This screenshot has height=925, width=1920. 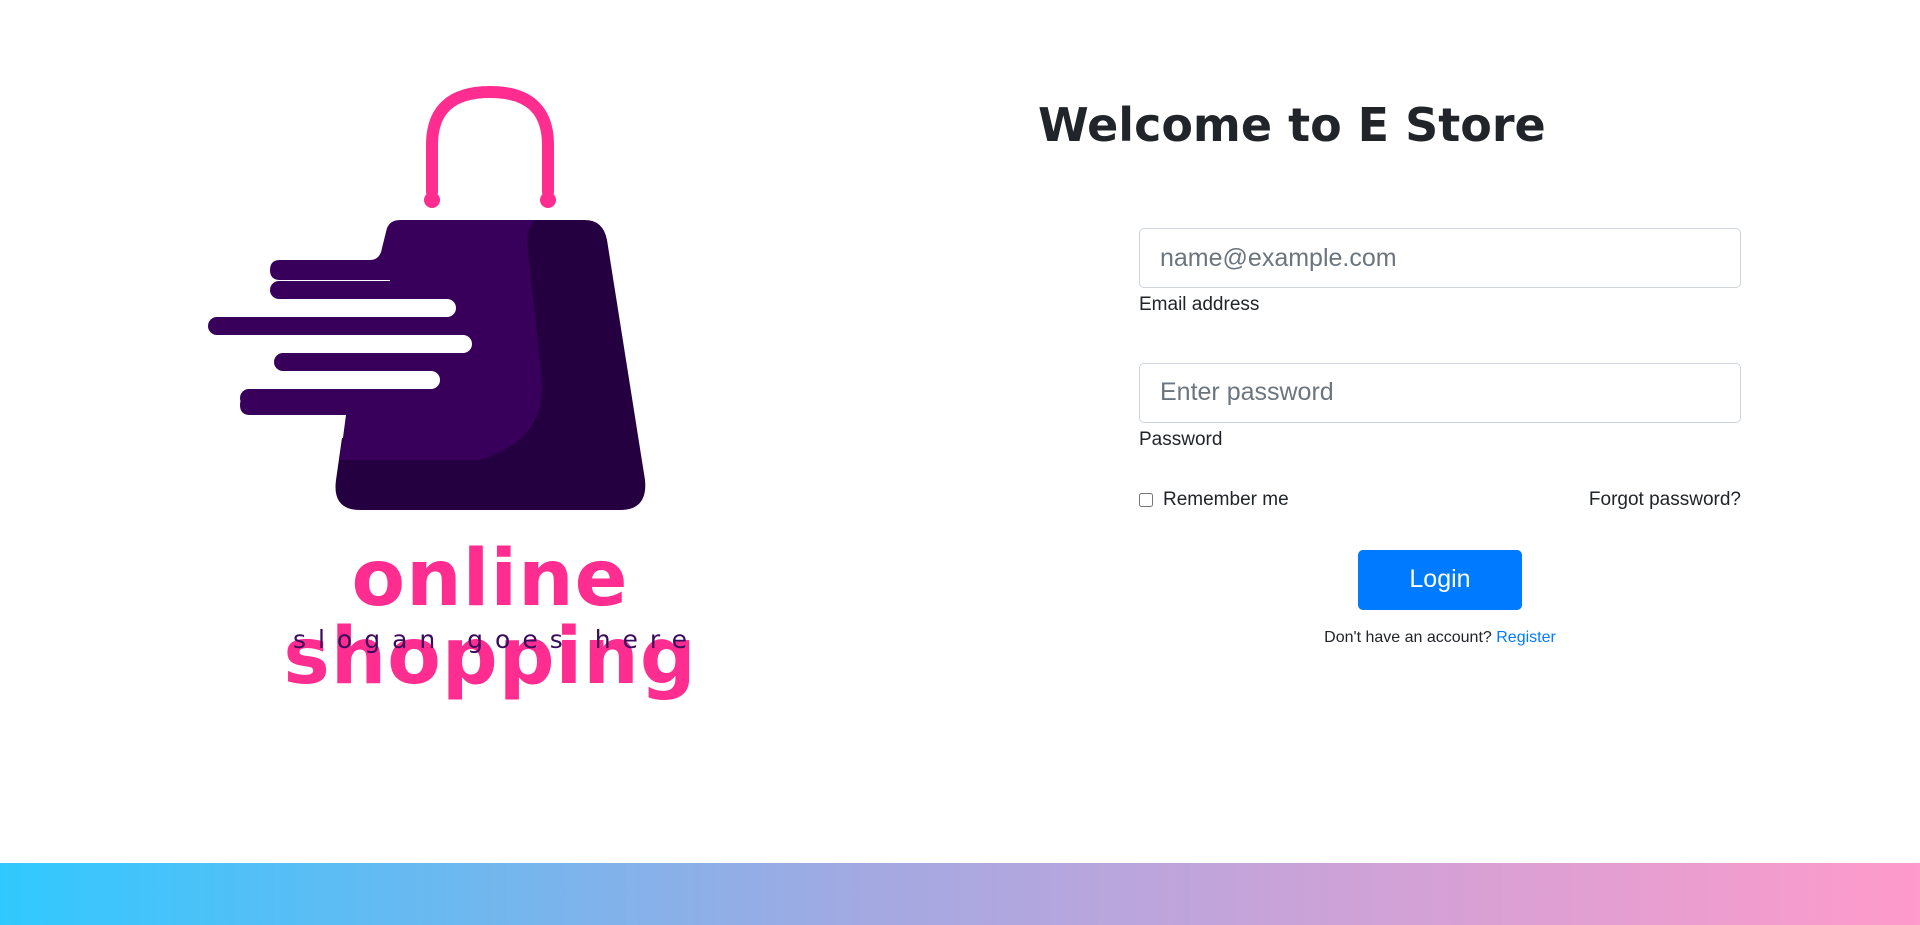 I want to click on forgot-password-link: Forgot password?, so click(x=1665, y=500).